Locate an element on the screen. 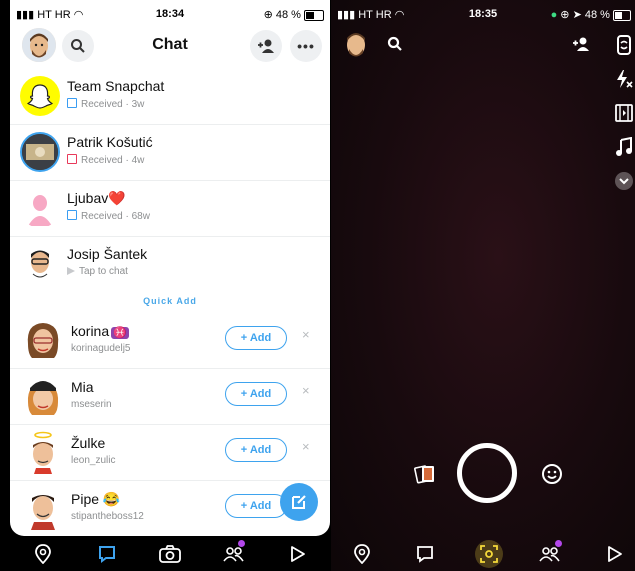  chat-row-team-snapchat: Team Snapchat Received · 3w is located at coordinates (170, 96).